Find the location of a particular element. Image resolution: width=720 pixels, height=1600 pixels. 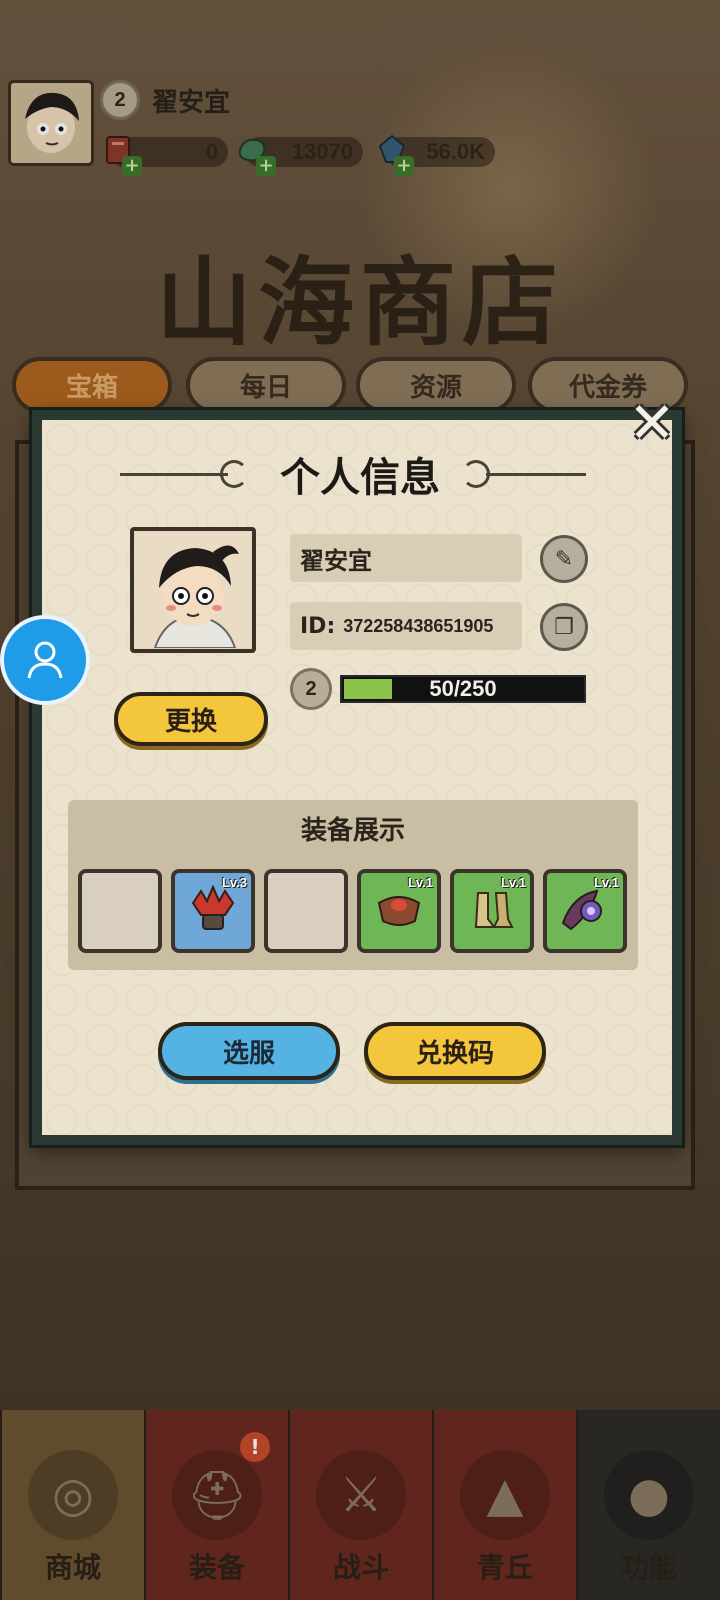

red-helmet-icon is located at coordinates (213, 907).